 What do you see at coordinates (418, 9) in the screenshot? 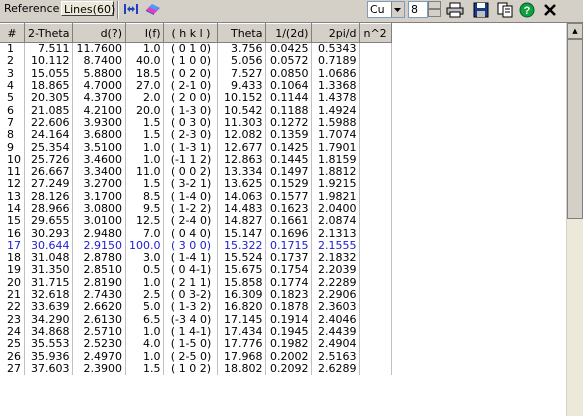
I see `font-size-input: 8` at bounding box center [418, 9].